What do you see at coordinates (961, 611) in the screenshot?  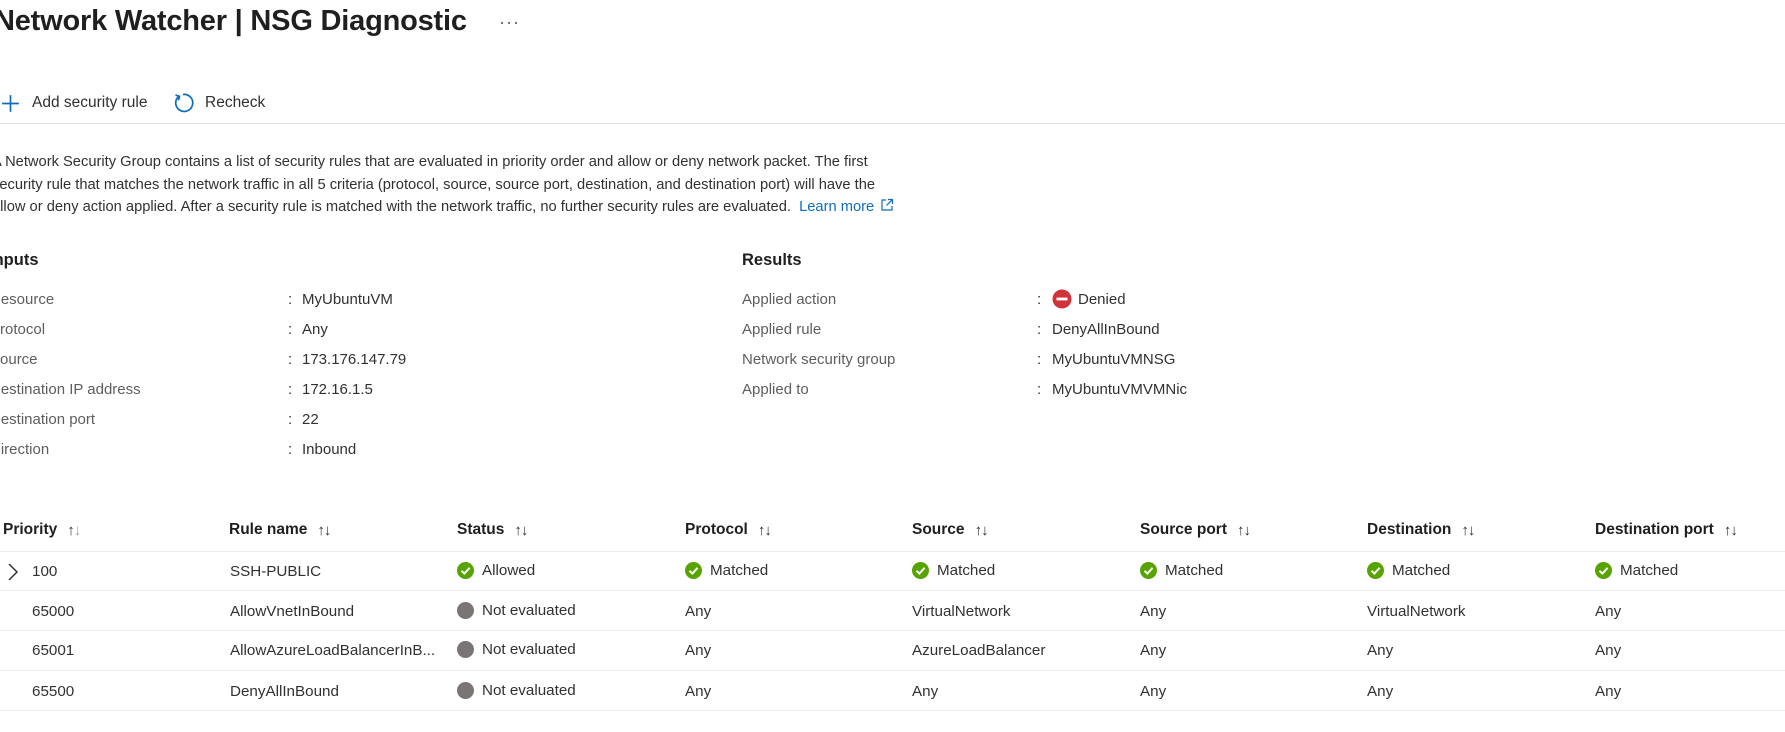 I see `source-cell: VirtualNetwork` at bounding box center [961, 611].